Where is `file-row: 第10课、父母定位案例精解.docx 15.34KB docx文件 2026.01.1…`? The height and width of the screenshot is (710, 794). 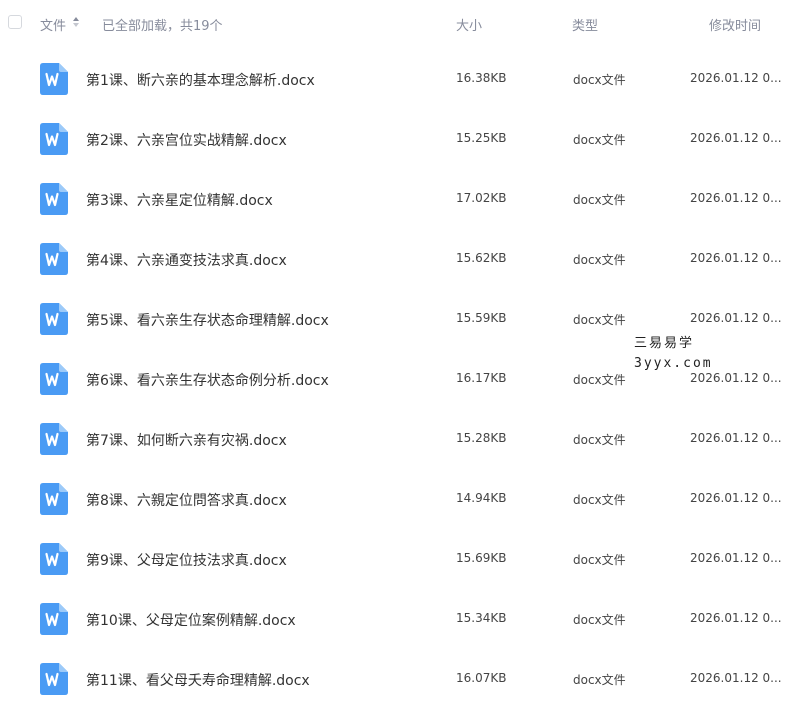 file-row: 第10课、父母定位案例精解.docx 15.34KB docx文件 2026.01.1… is located at coordinates (397, 620).